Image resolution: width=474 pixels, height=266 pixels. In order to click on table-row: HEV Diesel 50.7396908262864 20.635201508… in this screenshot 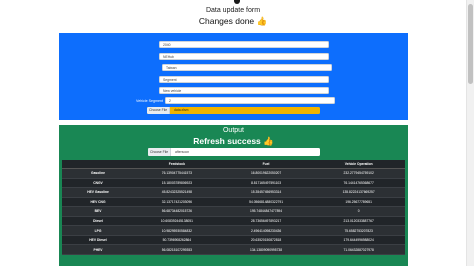, I will do `click(233, 240)`.